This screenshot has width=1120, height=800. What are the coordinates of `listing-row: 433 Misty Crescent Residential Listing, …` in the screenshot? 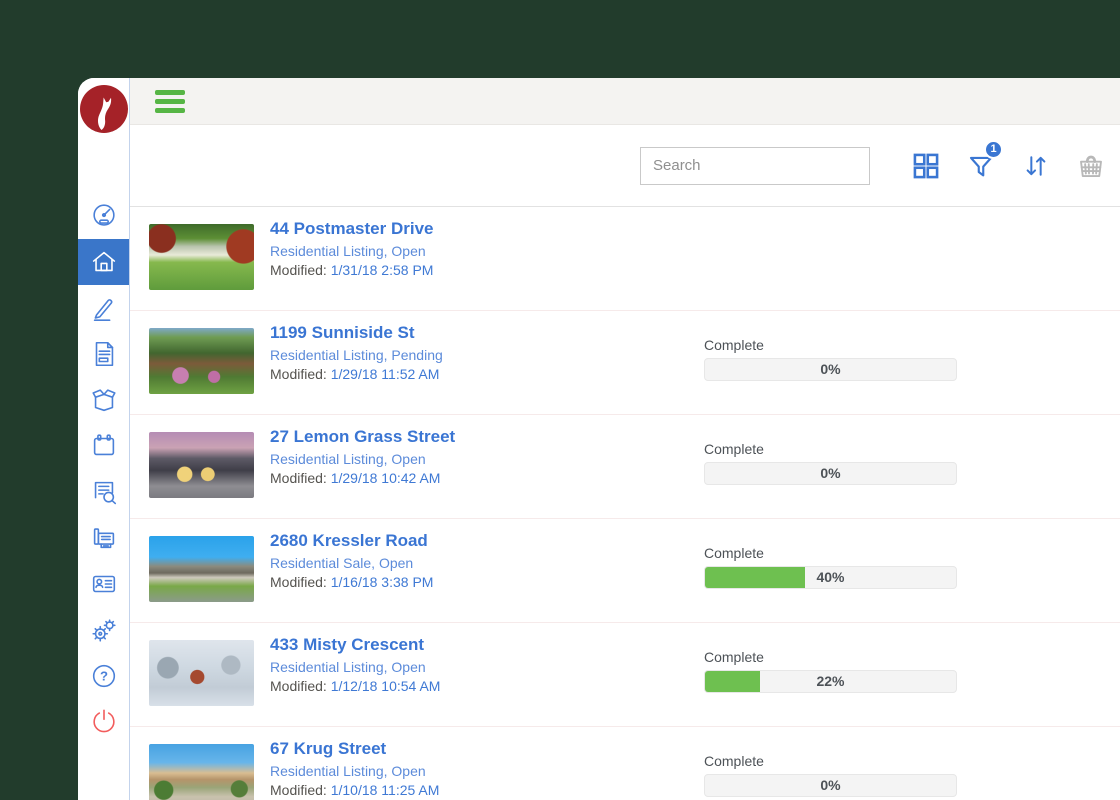 It's located at (625, 675).